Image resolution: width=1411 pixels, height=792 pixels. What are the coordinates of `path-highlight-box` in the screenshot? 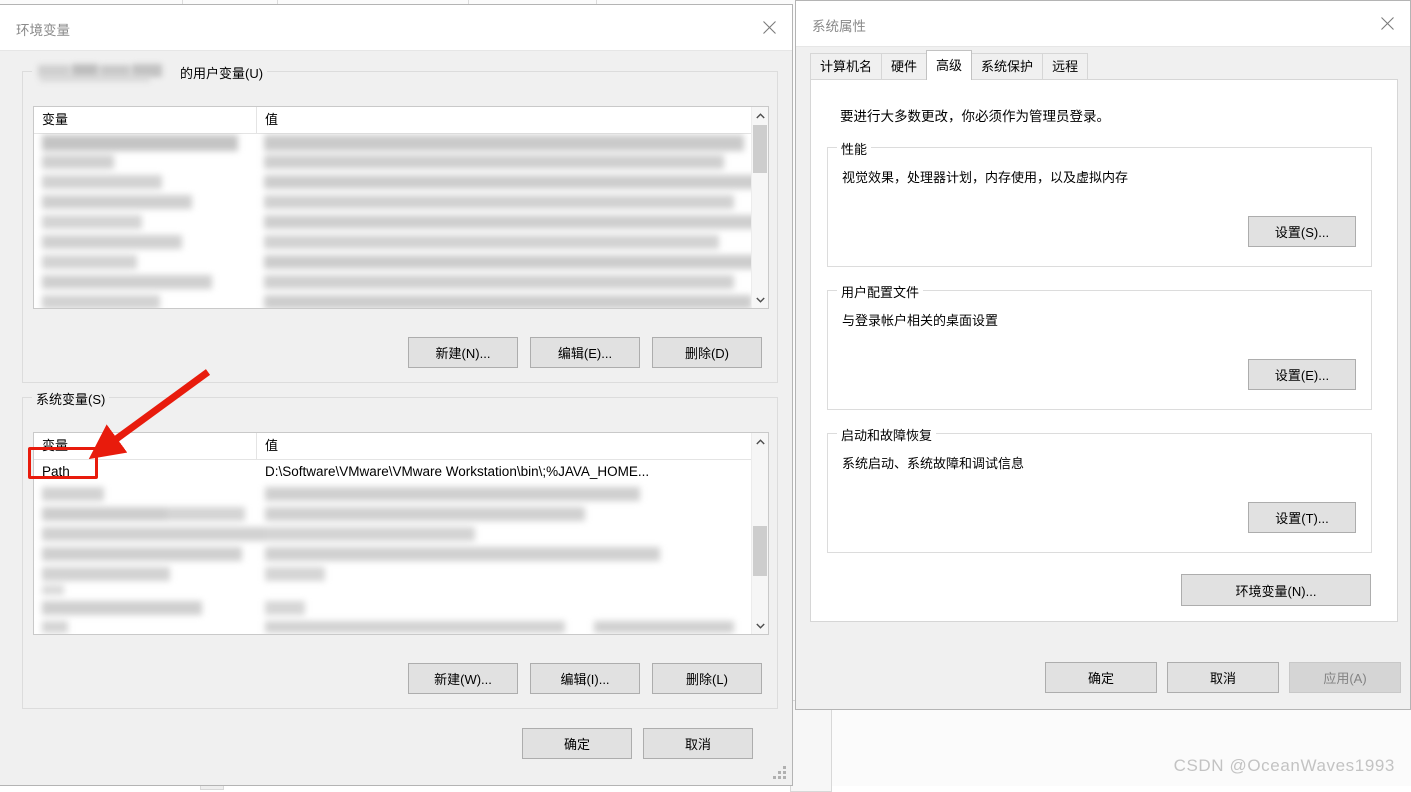 It's located at (63, 463).